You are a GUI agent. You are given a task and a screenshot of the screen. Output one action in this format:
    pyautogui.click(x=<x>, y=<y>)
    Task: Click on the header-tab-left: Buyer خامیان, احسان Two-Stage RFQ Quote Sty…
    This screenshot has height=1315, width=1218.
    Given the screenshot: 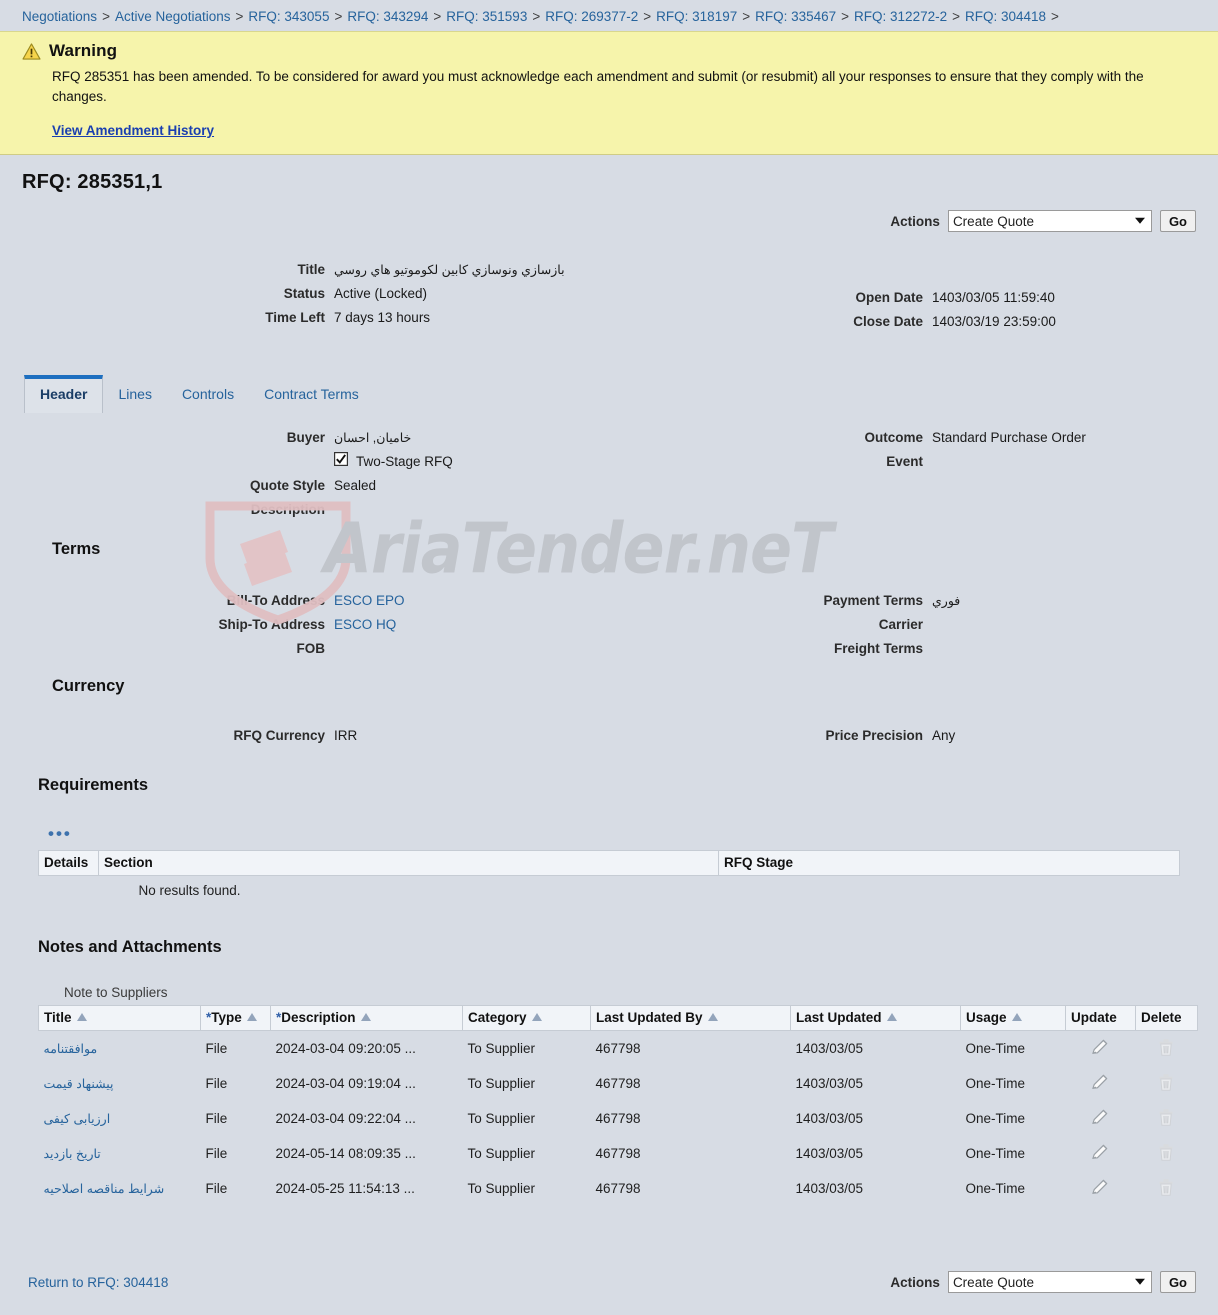 What is the action you would take?
    pyautogui.click(x=310, y=474)
    